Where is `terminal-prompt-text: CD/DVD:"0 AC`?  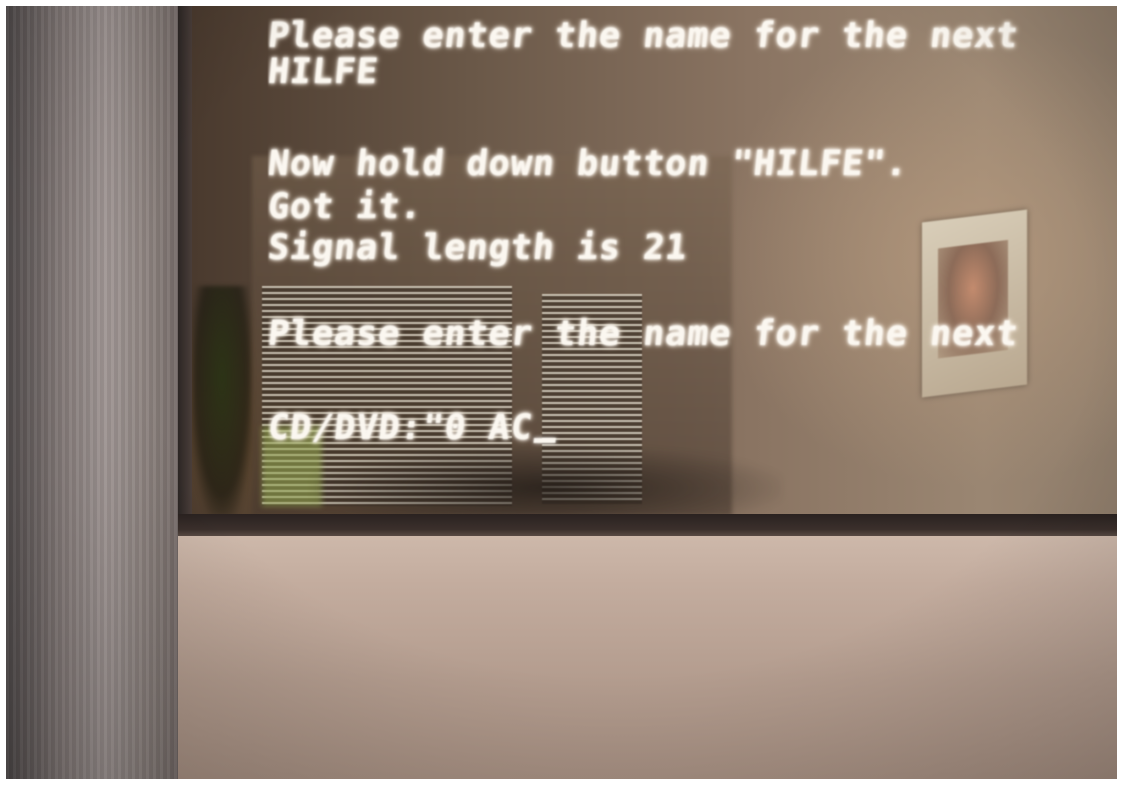 terminal-prompt-text: CD/DVD:"0 AC is located at coordinates (401, 428).